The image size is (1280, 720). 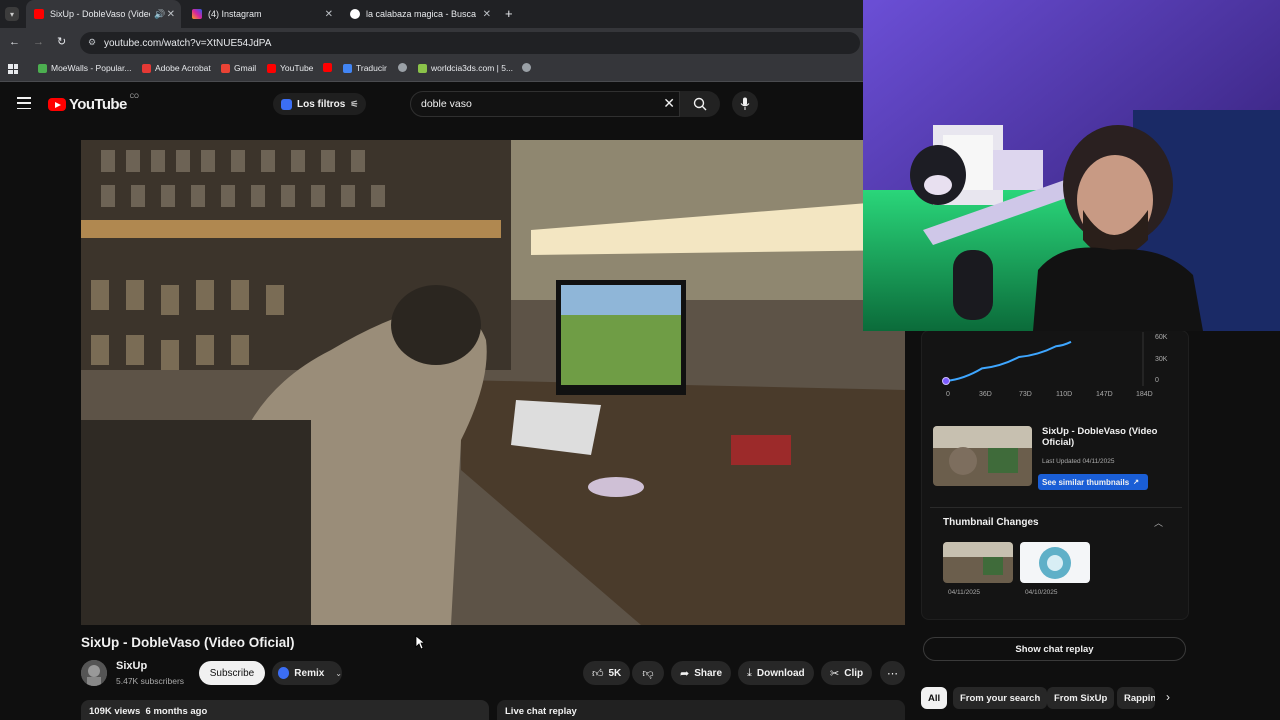 What do you see at coordinates (1008, 361) in the screenshot?
I see `growth-series-line` at bounding box center [1008, 361].